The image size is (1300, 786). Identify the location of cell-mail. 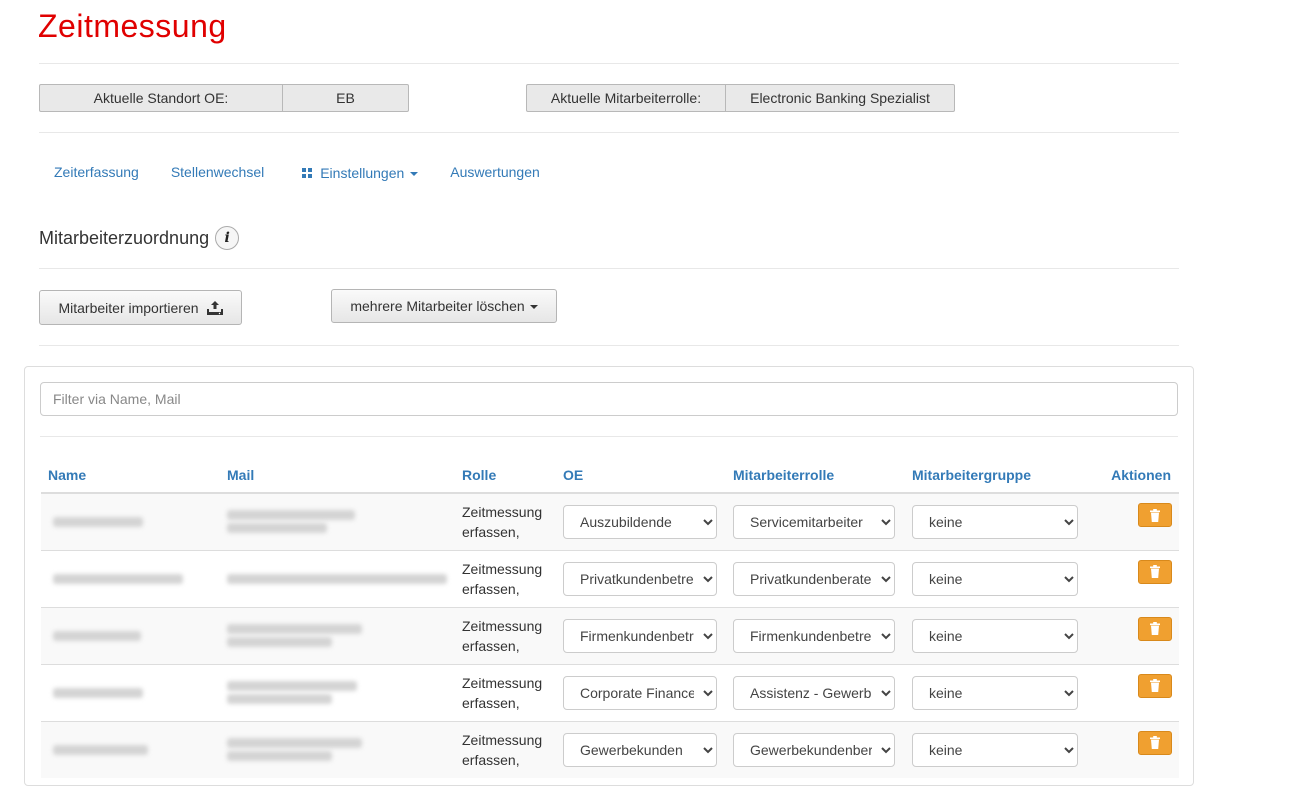
(337, 635).